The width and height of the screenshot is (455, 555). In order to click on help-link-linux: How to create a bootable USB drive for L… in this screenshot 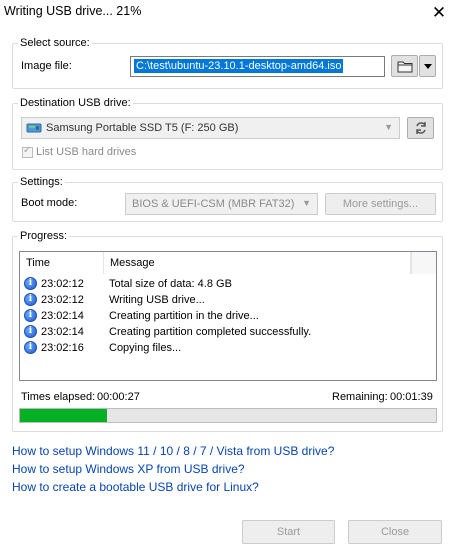, I will do `click(135, 487)`.